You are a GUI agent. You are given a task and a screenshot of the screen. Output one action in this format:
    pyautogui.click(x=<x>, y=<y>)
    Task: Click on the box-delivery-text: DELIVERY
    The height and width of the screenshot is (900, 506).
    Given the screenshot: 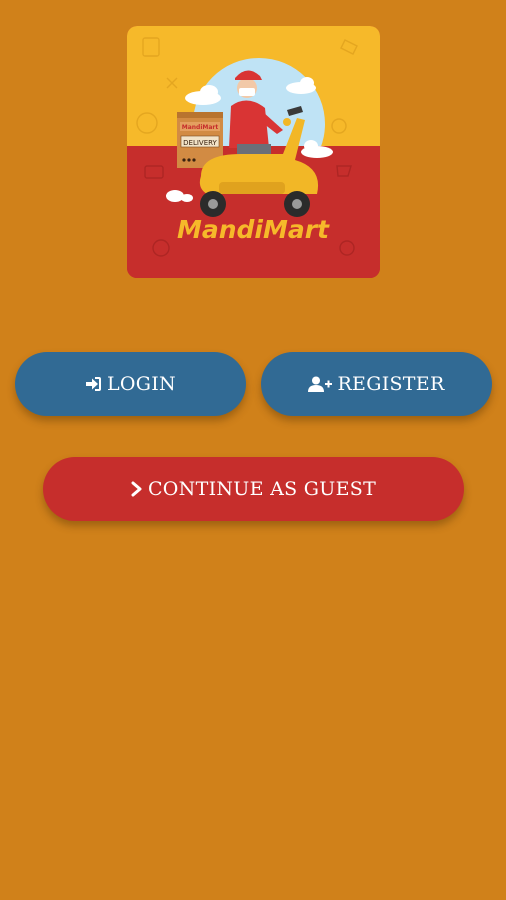 What is the action you would take?
    pyautogui.click(x=200, y=143)
    